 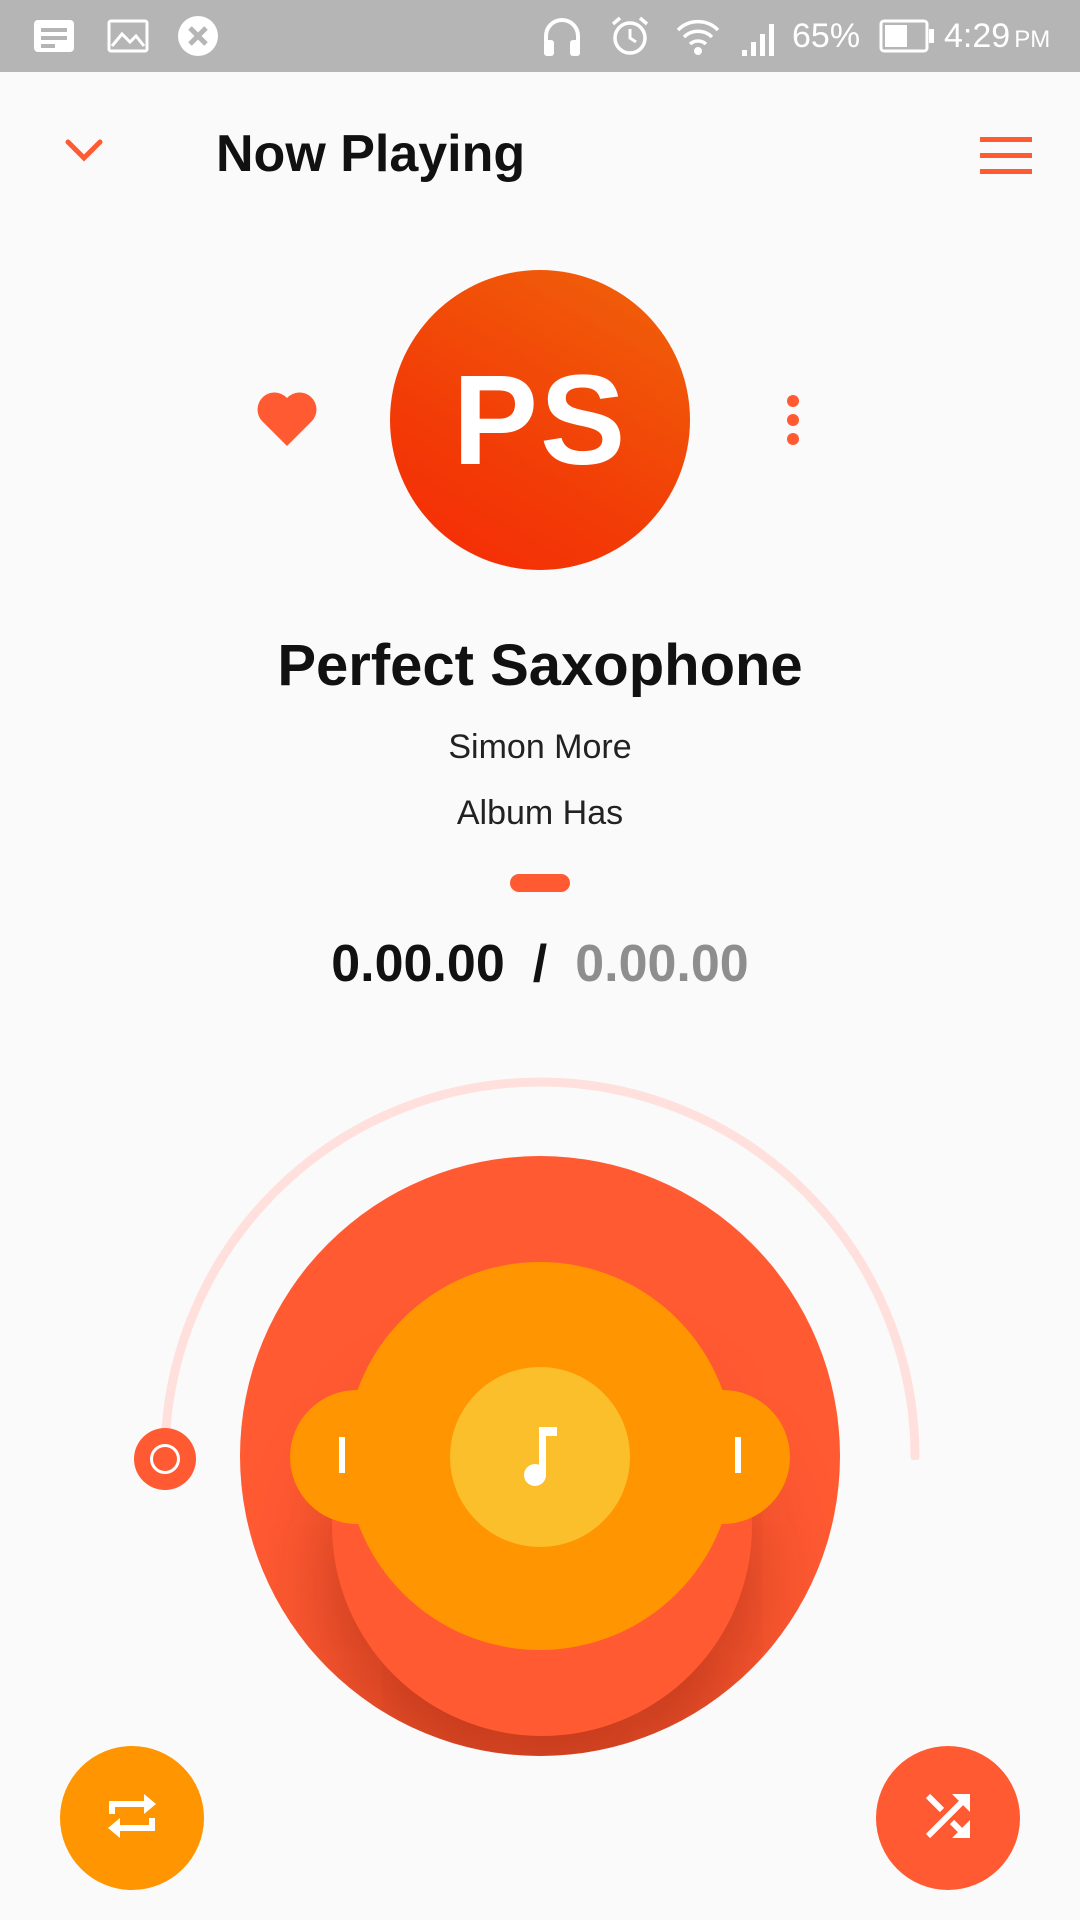 I want to click on current-time: 0.00.00, so click(x=418, y=964).